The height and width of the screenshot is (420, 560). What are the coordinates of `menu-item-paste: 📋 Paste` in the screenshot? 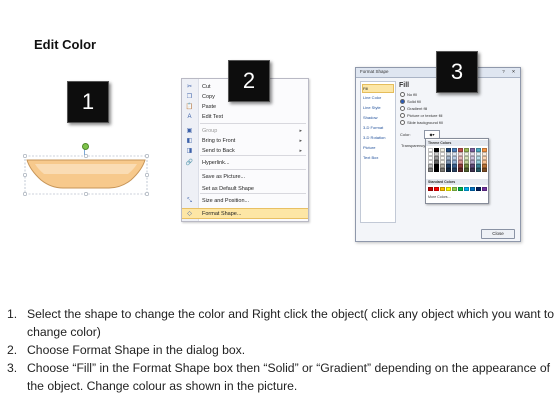 It's located at (245, 107).